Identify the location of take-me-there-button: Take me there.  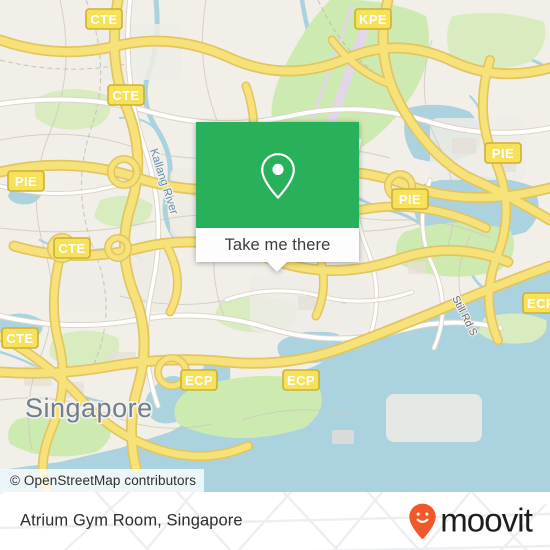
(277, 245).